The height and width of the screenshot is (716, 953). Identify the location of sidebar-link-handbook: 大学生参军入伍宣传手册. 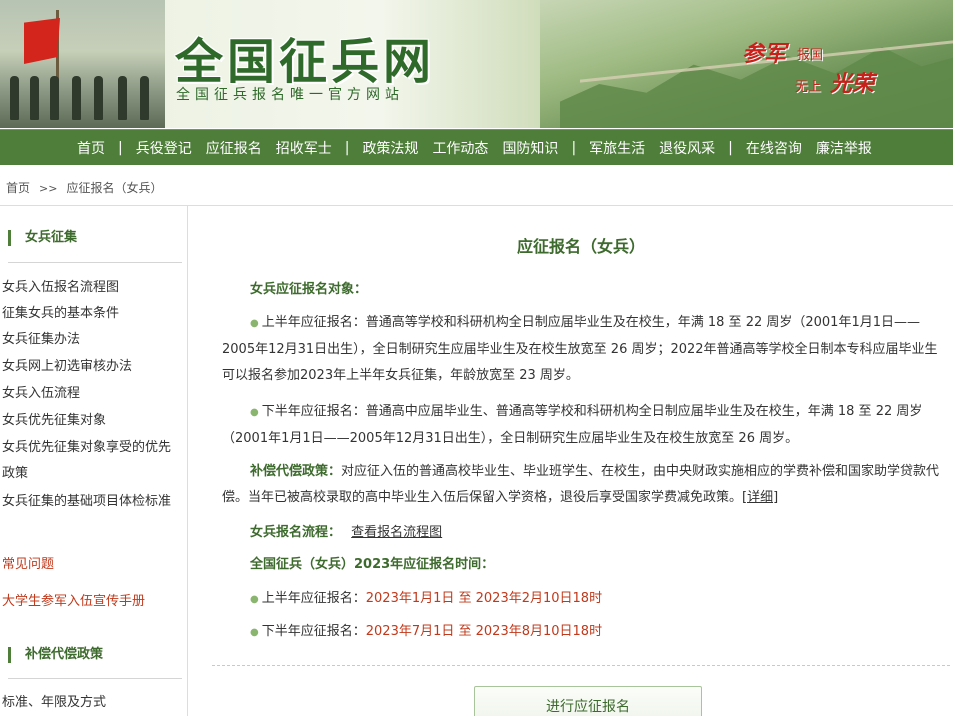
(91, 602).